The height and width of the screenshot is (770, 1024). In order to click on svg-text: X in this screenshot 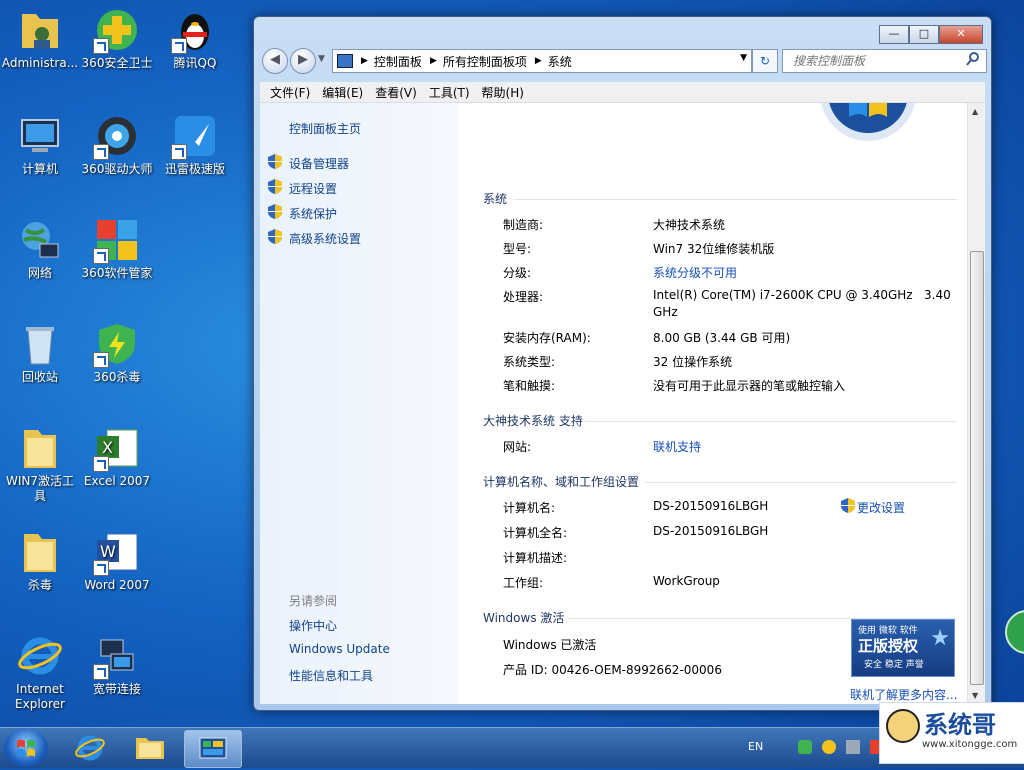, I will do `click(107, 447)`.